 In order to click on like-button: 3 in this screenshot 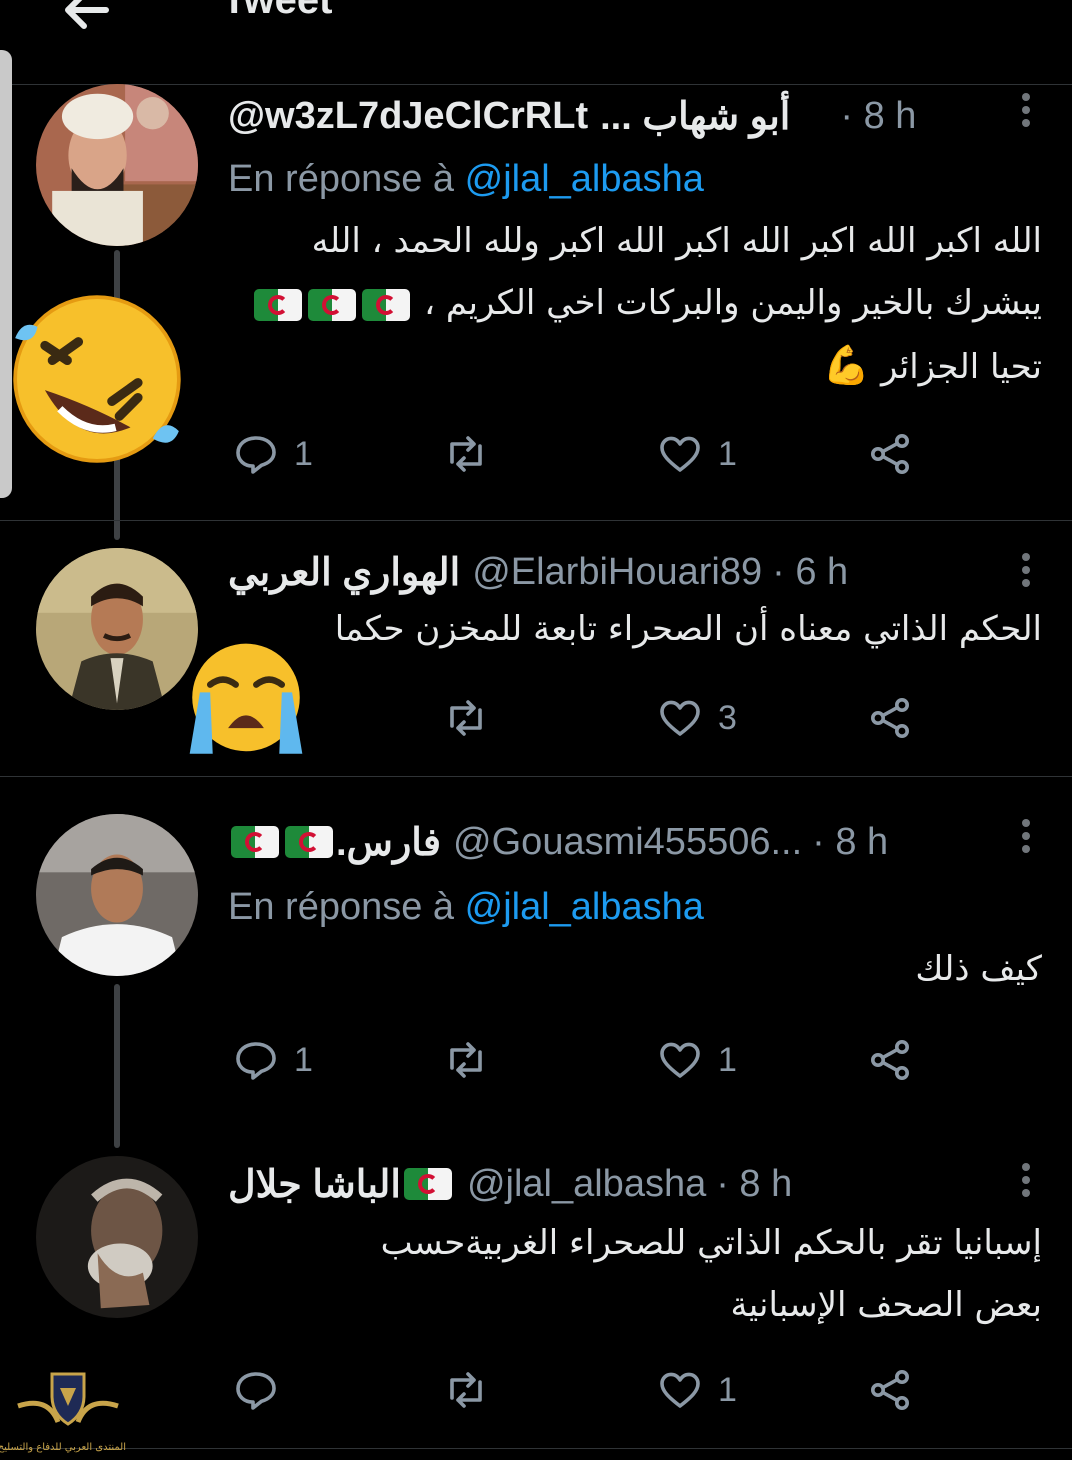, I will do `click(696, 718)`.